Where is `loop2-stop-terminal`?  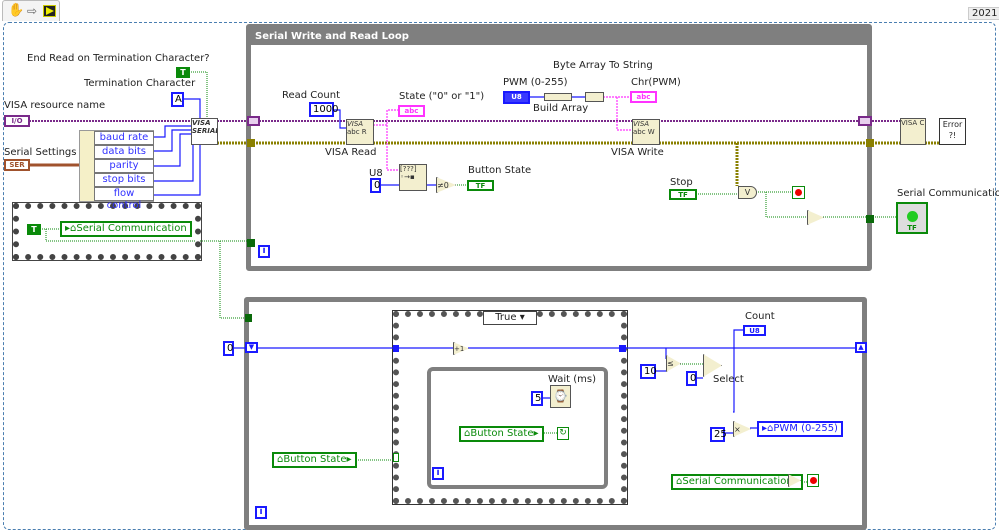 loop2-stop-terminal is located at coordinates (813, 480).